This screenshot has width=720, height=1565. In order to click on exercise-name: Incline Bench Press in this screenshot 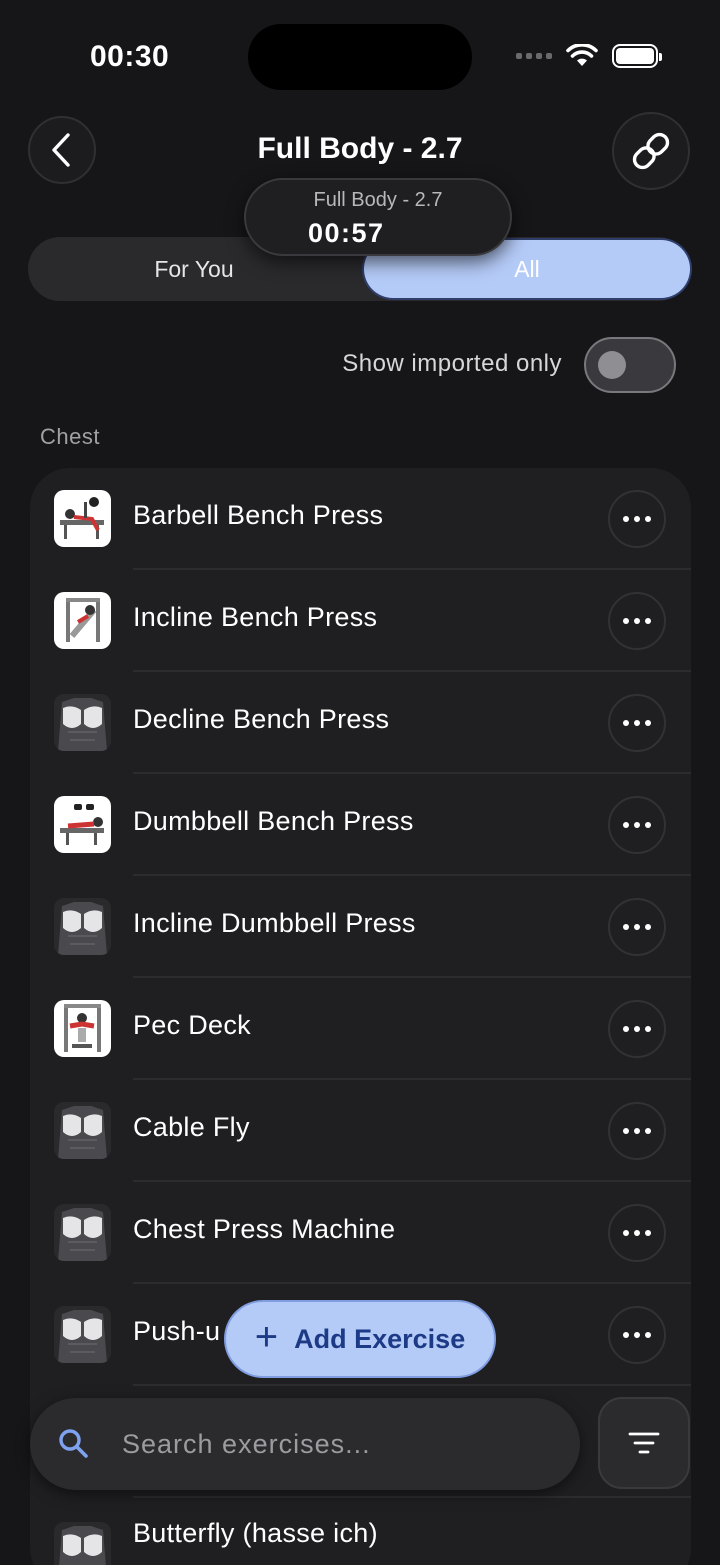, I will do `click(255, 617)`.